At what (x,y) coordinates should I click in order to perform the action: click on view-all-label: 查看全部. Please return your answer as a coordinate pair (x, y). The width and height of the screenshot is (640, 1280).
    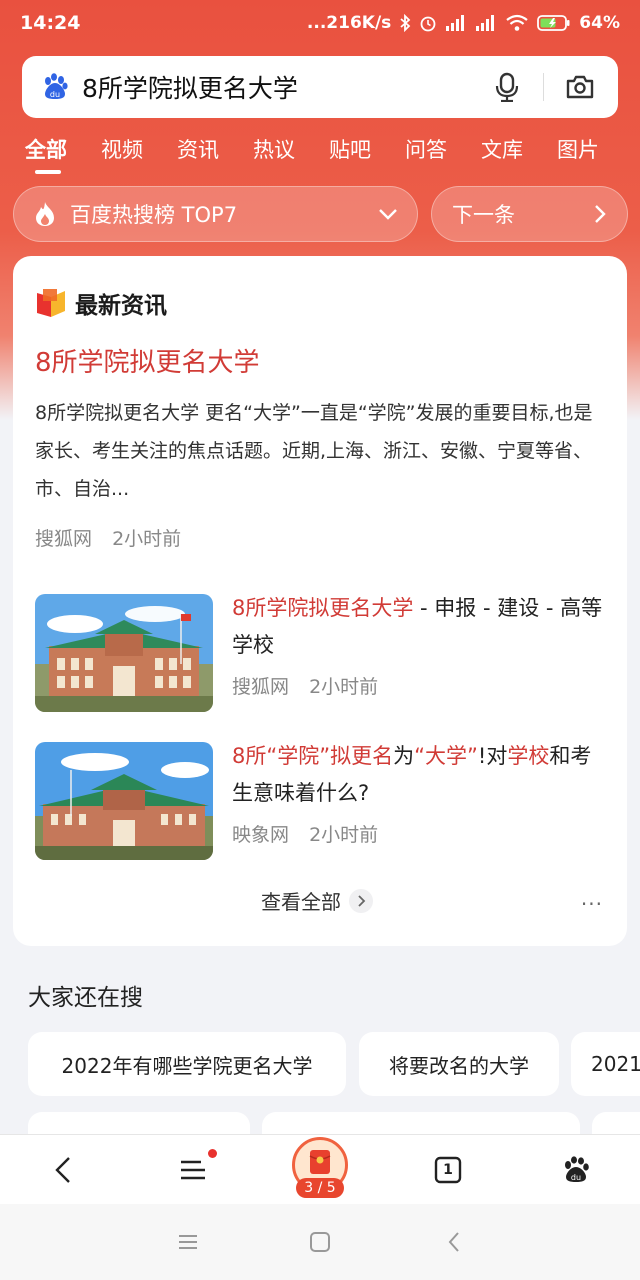
    Looking at the image, I should click on (301, 902).